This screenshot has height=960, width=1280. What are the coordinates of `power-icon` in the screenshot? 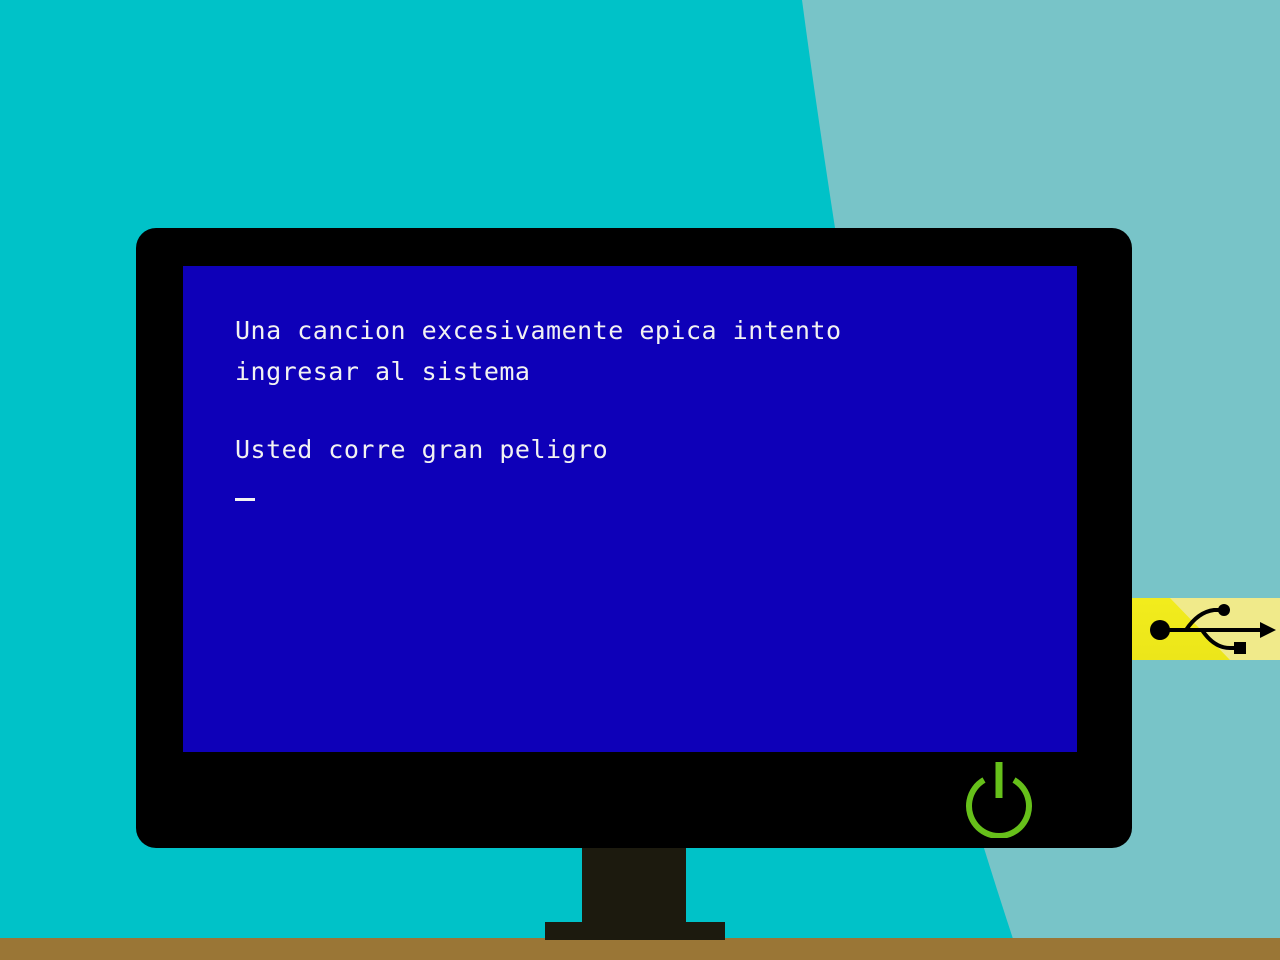 It's located at (999, 800).